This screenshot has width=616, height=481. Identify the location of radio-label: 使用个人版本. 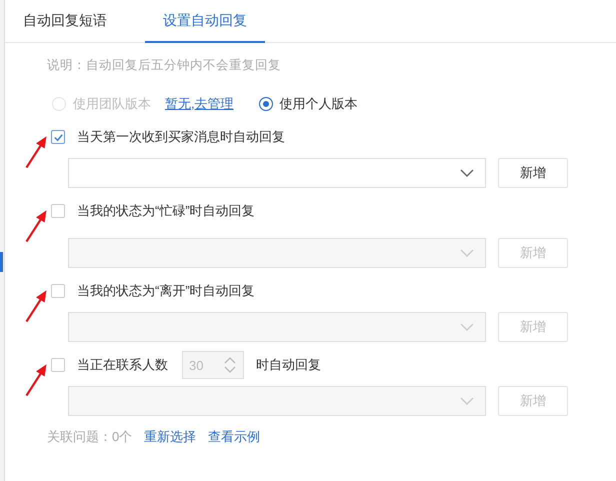
(319, 104).